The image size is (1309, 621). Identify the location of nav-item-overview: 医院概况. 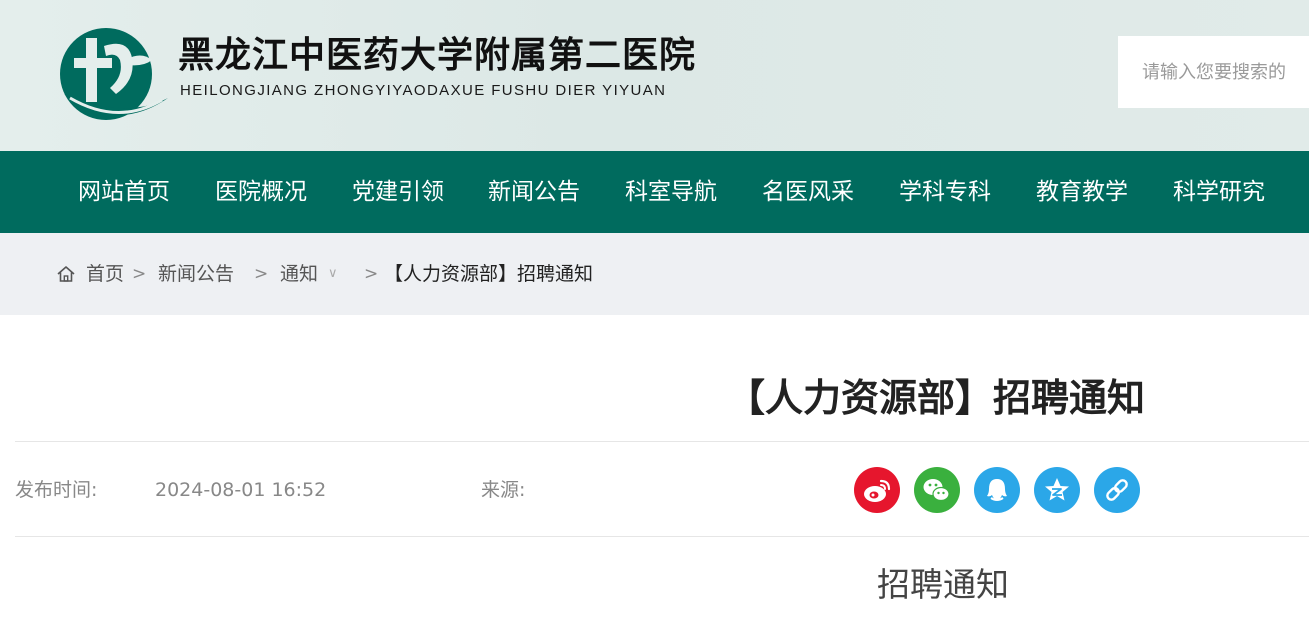
(261, 192).